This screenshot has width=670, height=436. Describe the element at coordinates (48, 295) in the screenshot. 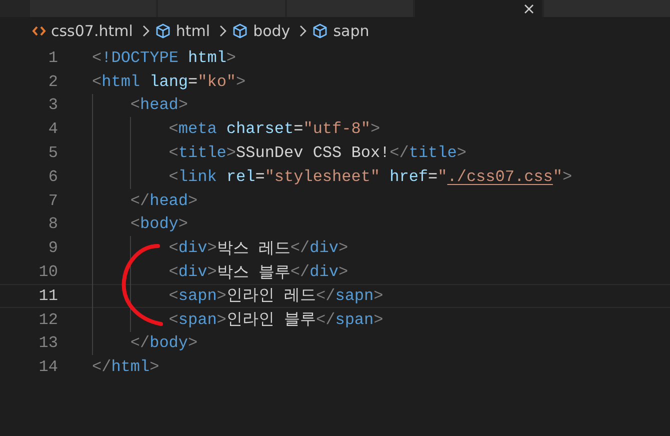

I see `line-number: 11` at that location.